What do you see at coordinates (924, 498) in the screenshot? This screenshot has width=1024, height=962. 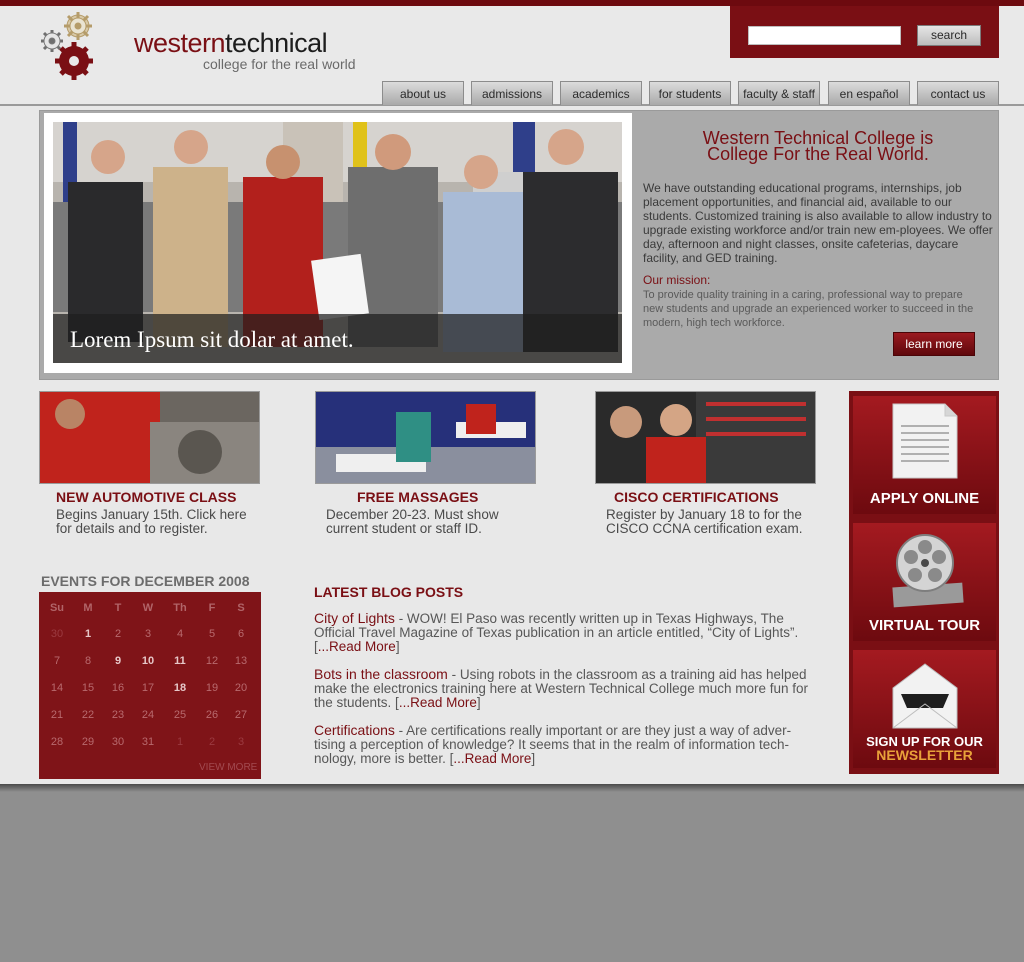 I see `apply-online-label: APPLY ONLINE` at bounding box center [924, 498].